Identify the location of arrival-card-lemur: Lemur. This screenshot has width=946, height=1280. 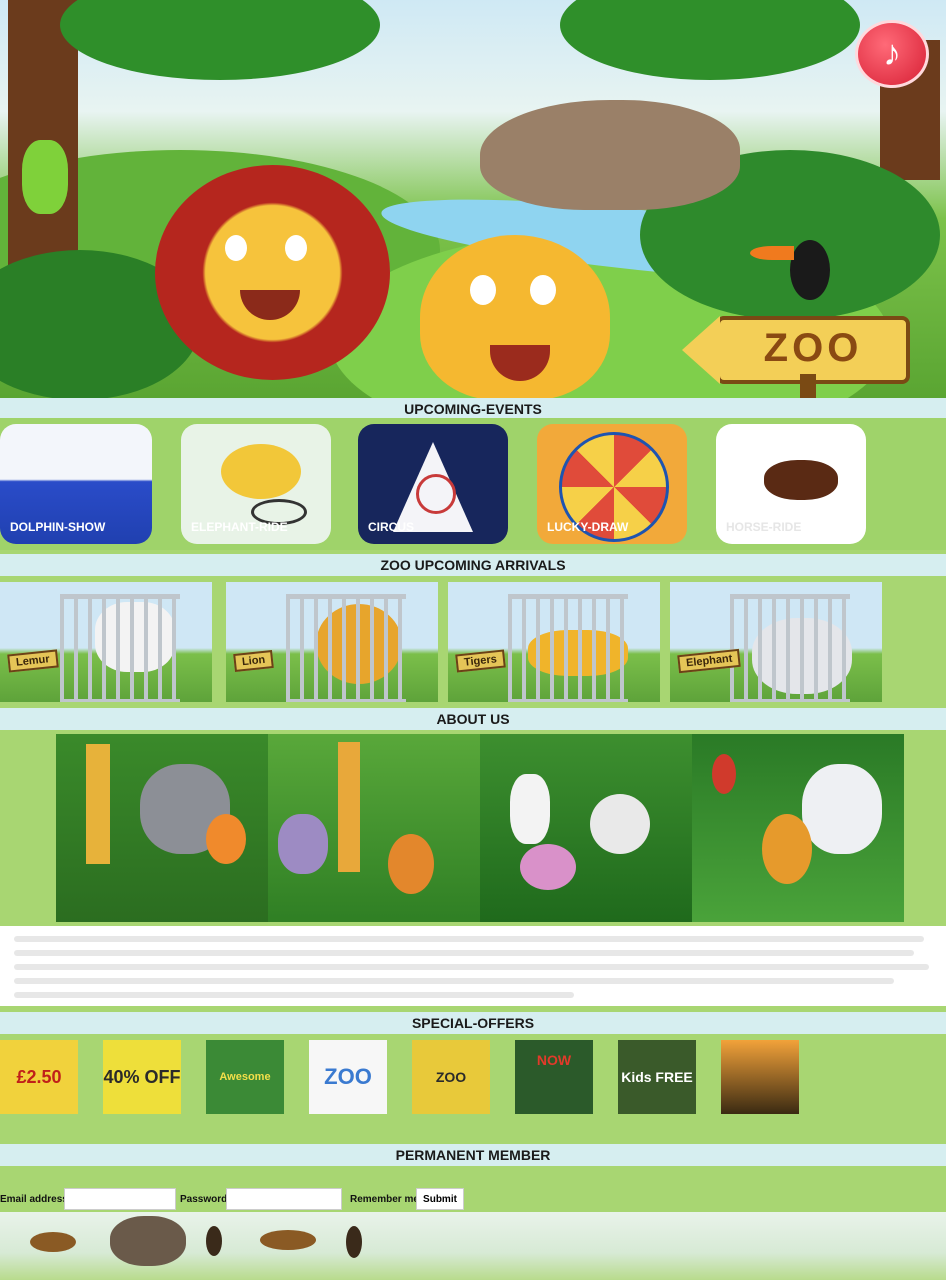
(106, 642).